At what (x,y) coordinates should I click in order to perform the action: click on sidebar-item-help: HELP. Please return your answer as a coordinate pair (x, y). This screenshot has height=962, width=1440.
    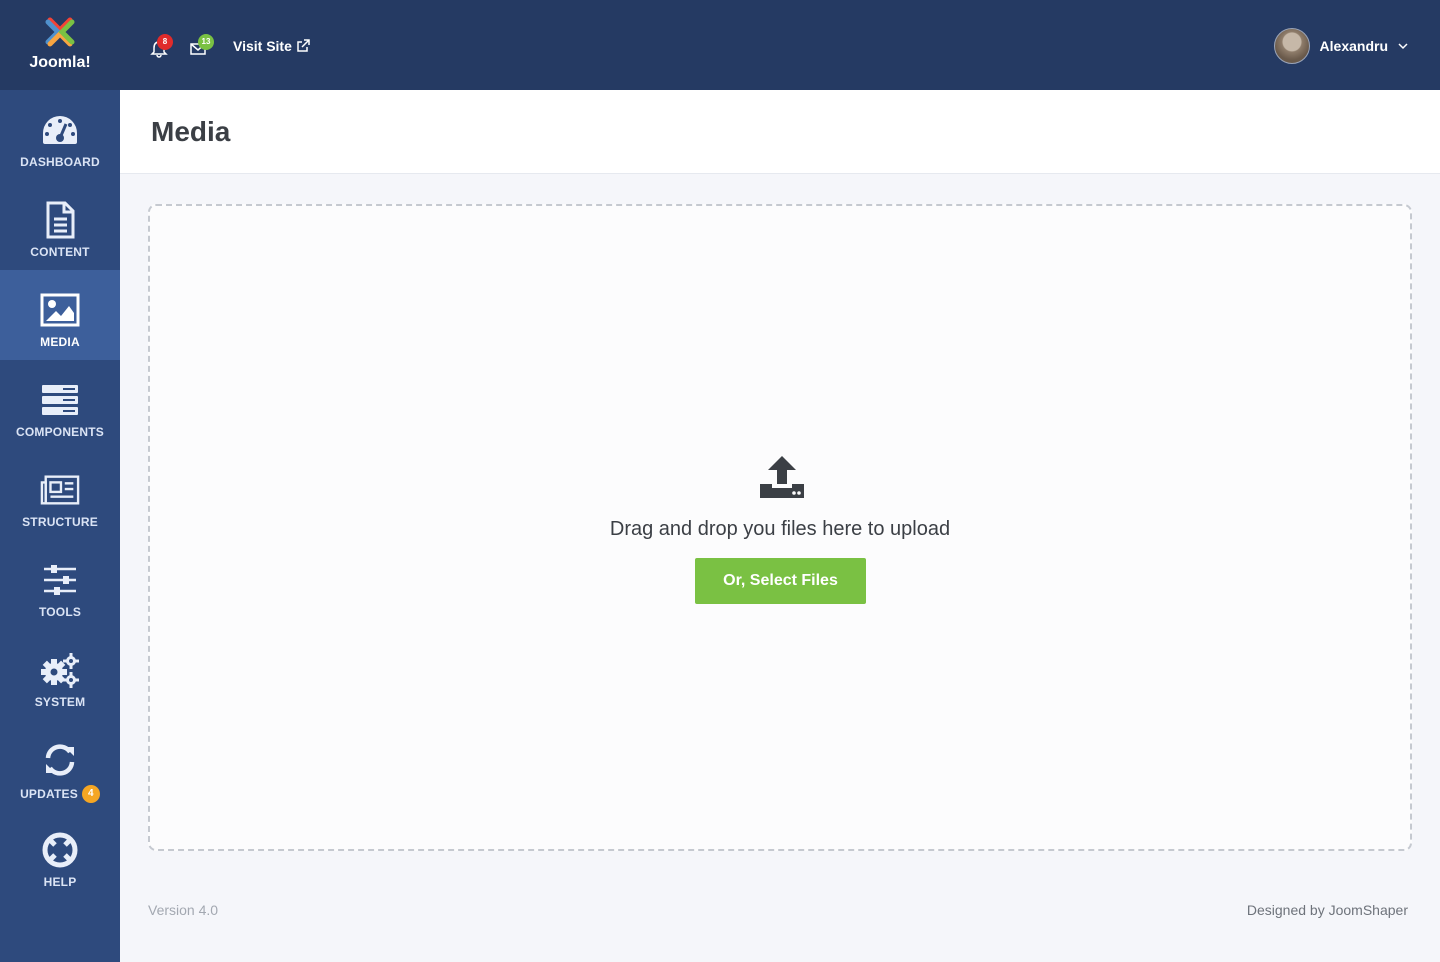
    Looking at the image, I should click on (60, 855).